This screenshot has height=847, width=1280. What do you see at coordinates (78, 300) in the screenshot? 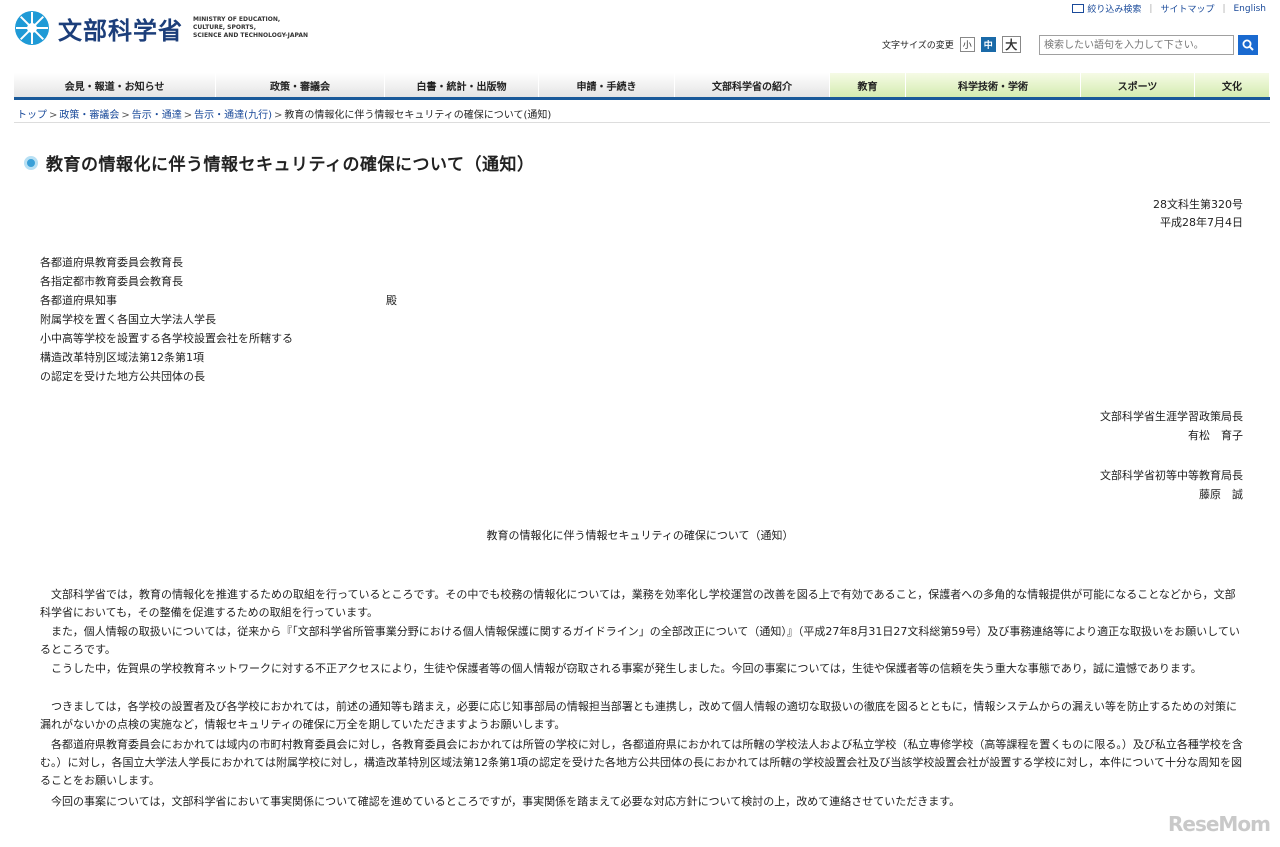
I see `recipient-line: 各都道府県知事` at bounding box center [78, 300].